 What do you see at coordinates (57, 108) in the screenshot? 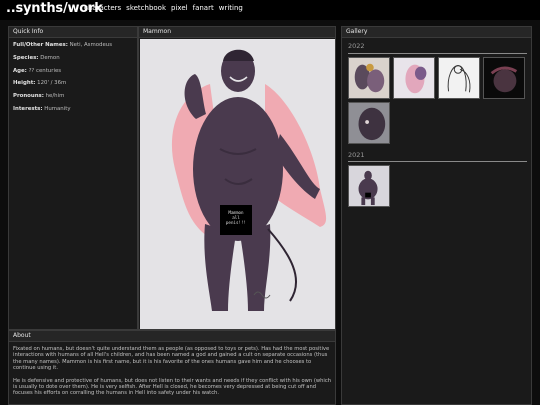
I see `info-value: Humanity` at bounding box center [57, 108].